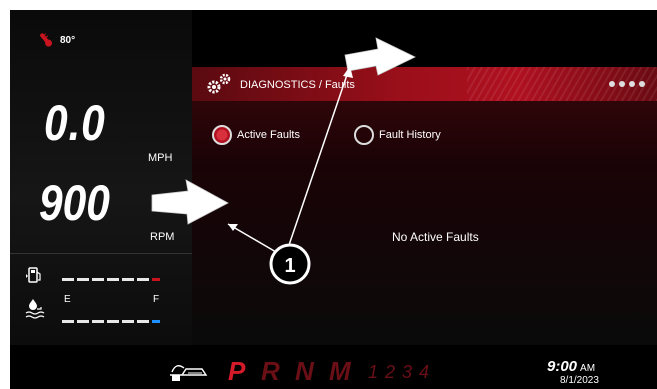  Describe the element at coordinates (579, 380) in the screenshot. I see `clock-date: 8/1/2023` at that location.